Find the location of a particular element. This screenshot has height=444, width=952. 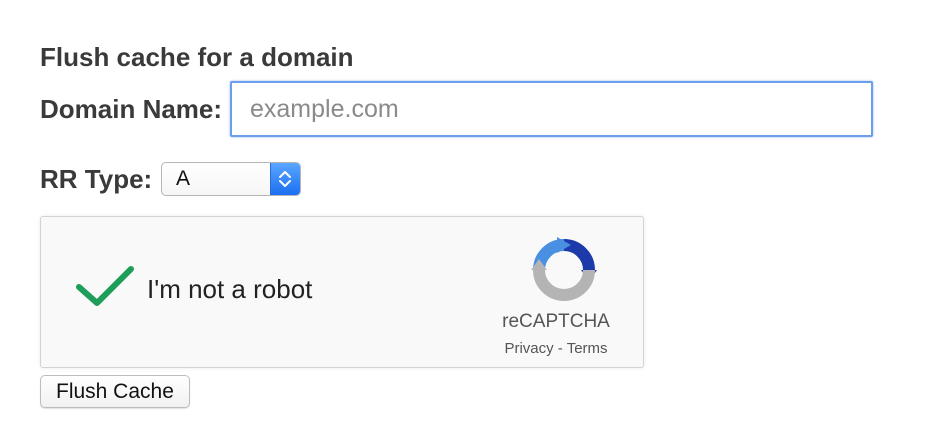

flush-cache-button: Flush Cache is located at coordinates (115, 391).